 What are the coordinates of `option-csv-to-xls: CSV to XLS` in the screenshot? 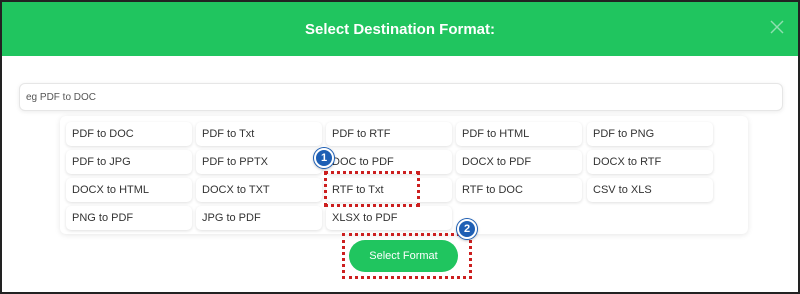 It's located at (650, 190).